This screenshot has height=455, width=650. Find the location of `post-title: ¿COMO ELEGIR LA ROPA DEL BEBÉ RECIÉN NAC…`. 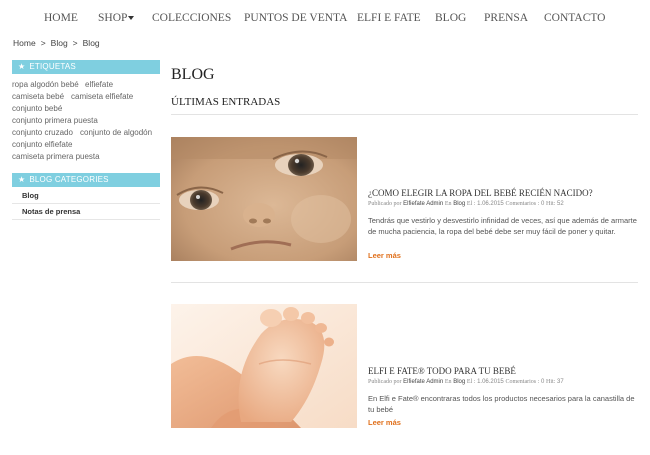

post-title: ¿COMO ELEGIR LA ROPA DEL BEBÉ RECIÉN NAC… is located at coordinates (480, 193).